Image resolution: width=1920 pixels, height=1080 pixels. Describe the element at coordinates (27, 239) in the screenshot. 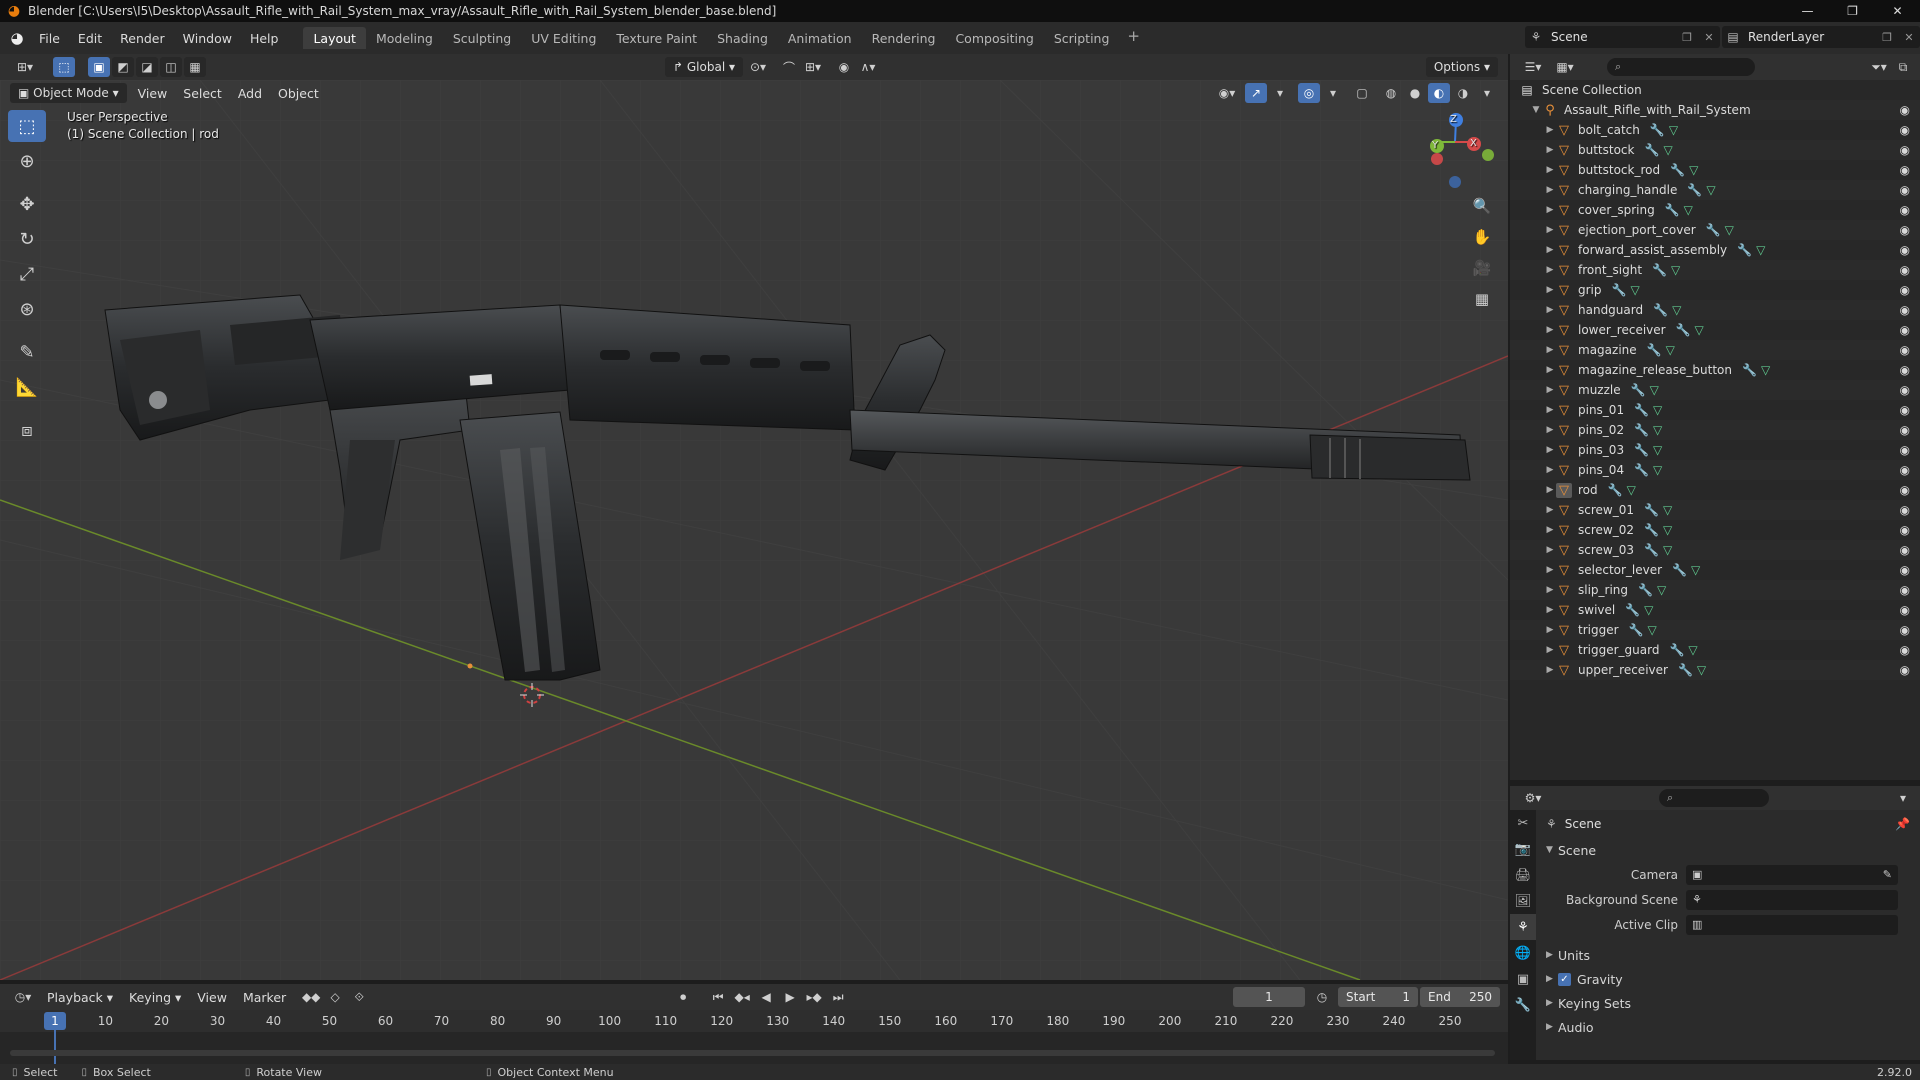

I see `rotate-tool-icon: ↻` at that location.